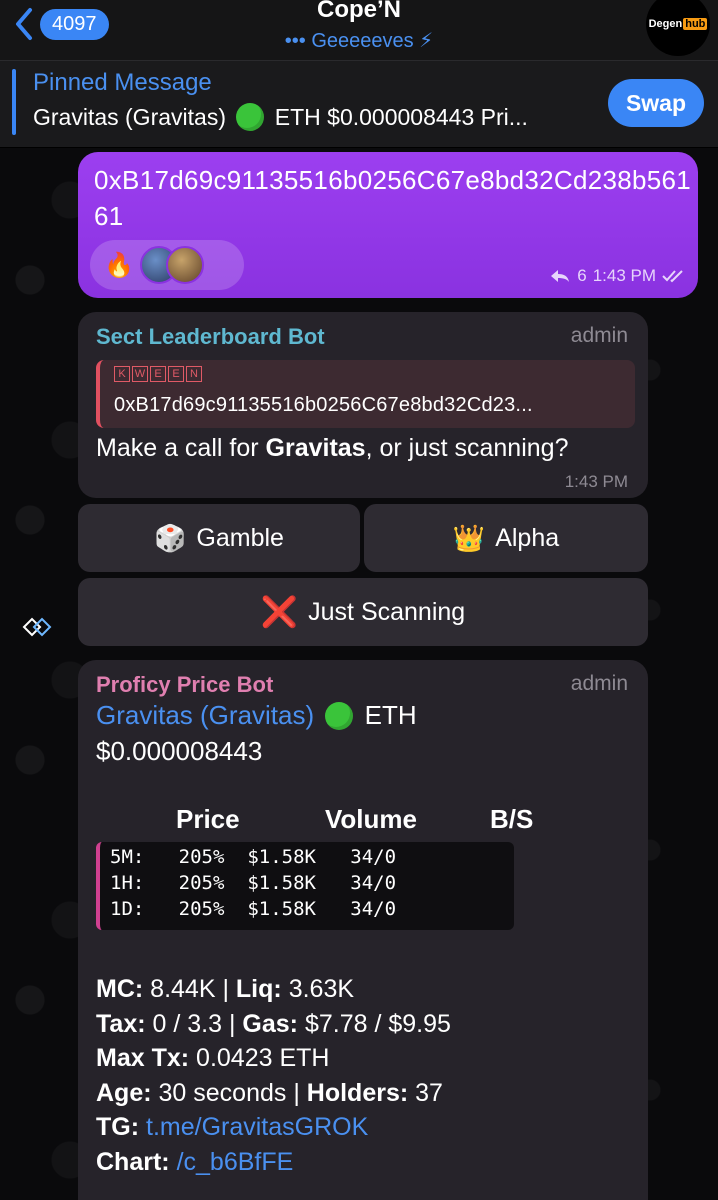 The width and height of the screenshot is (718, 1200). I want to click on token-price: $0.000008443, so click(179, 751).